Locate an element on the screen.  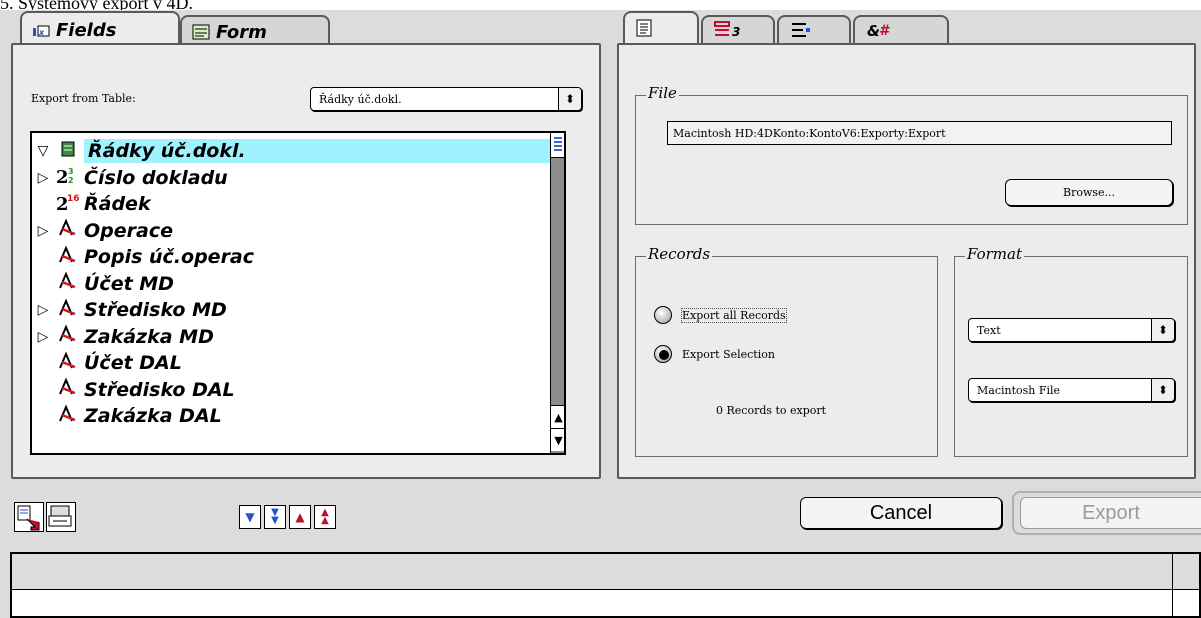
save-structure-button is located at coordinates (61, 517).